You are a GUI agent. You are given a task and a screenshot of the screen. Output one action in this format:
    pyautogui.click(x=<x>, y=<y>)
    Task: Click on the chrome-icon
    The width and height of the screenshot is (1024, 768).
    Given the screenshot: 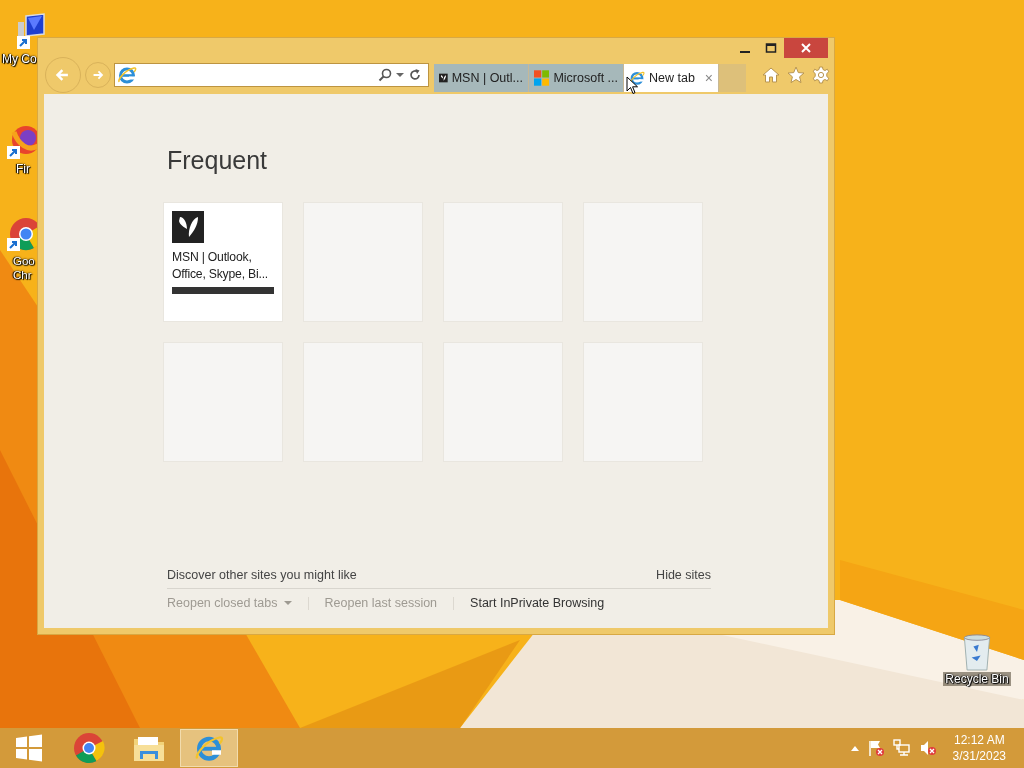 What is the action you would take?
    pyautogui.click(x=89, y=748)
    